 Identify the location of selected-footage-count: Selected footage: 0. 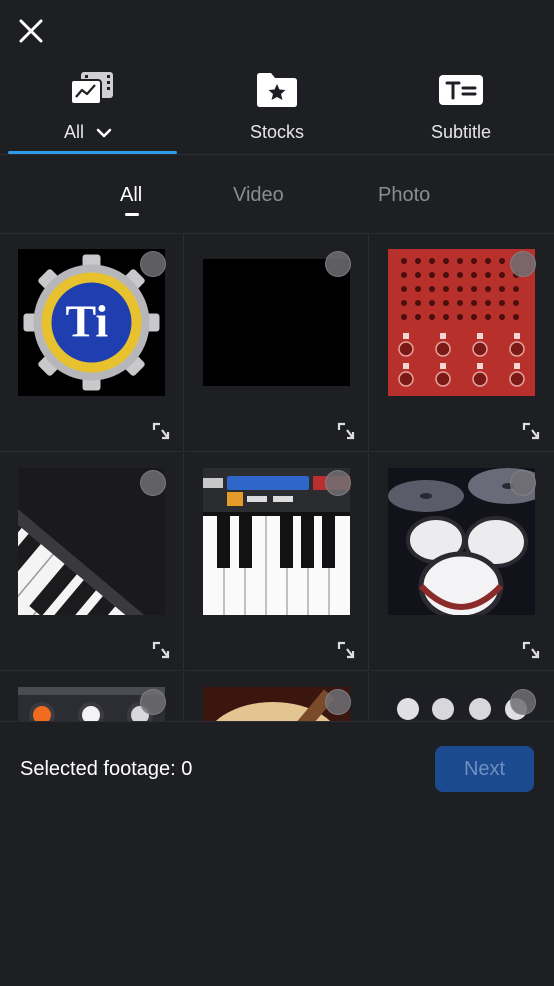
(106, 769).